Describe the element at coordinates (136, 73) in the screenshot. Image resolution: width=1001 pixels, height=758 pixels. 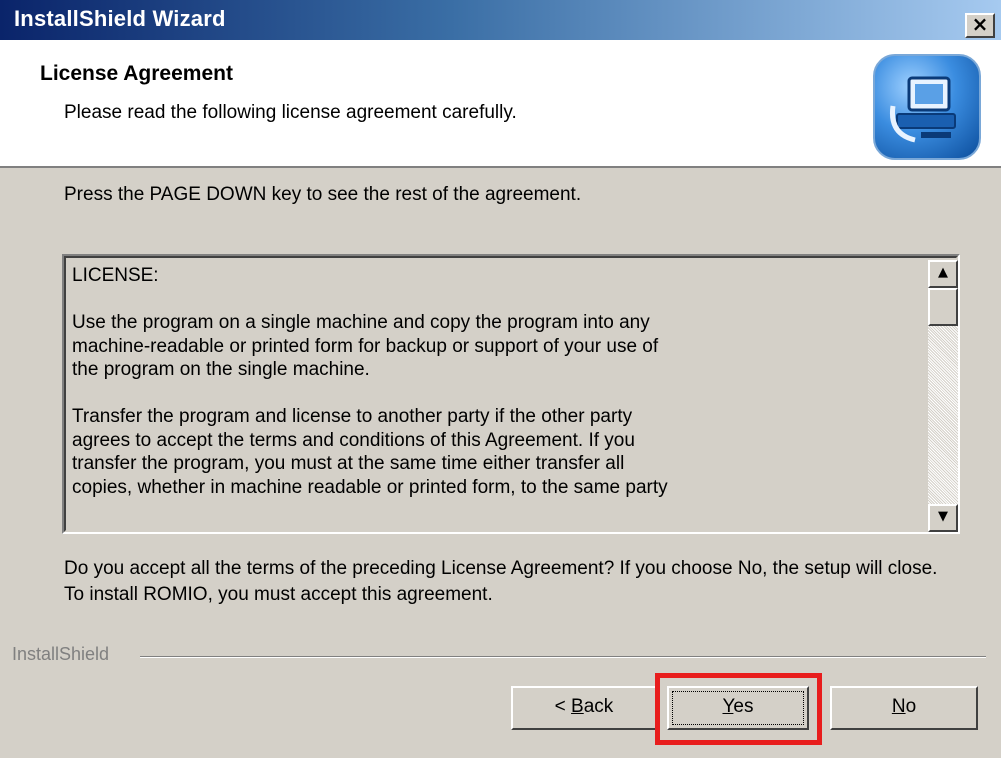
I see `page-title: License Agreement` at that location.